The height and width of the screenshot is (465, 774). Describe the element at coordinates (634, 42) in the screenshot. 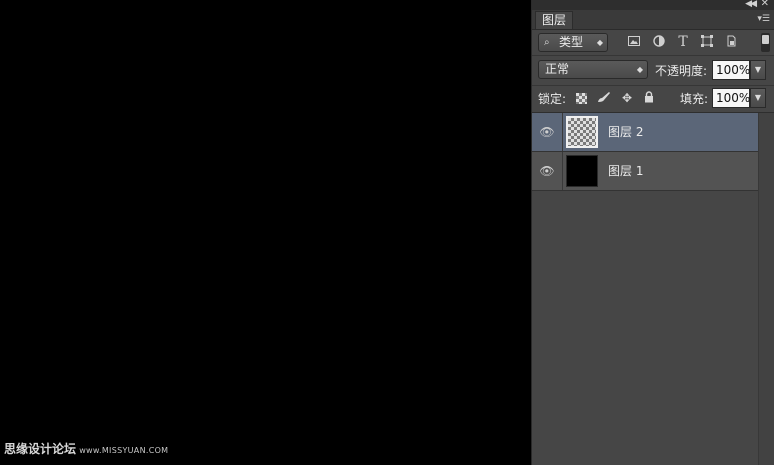

I see `image-filter-icon` at that location.